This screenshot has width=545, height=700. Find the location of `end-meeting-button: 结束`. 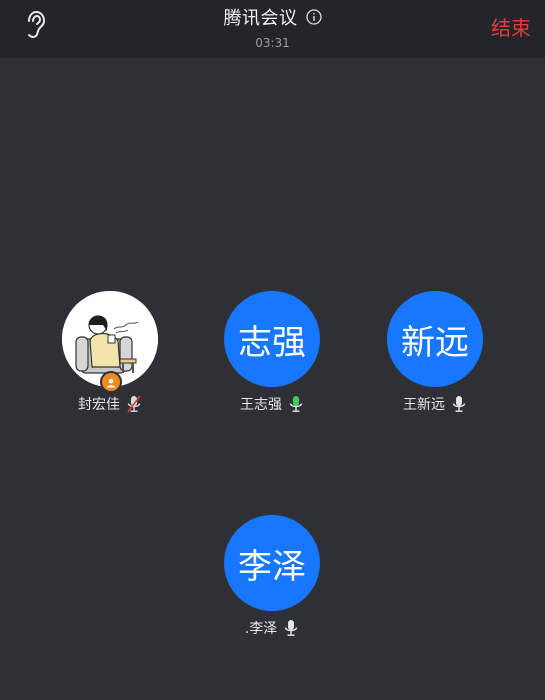

end-meeting-button: 结束 is located at coordinates (511, 26).